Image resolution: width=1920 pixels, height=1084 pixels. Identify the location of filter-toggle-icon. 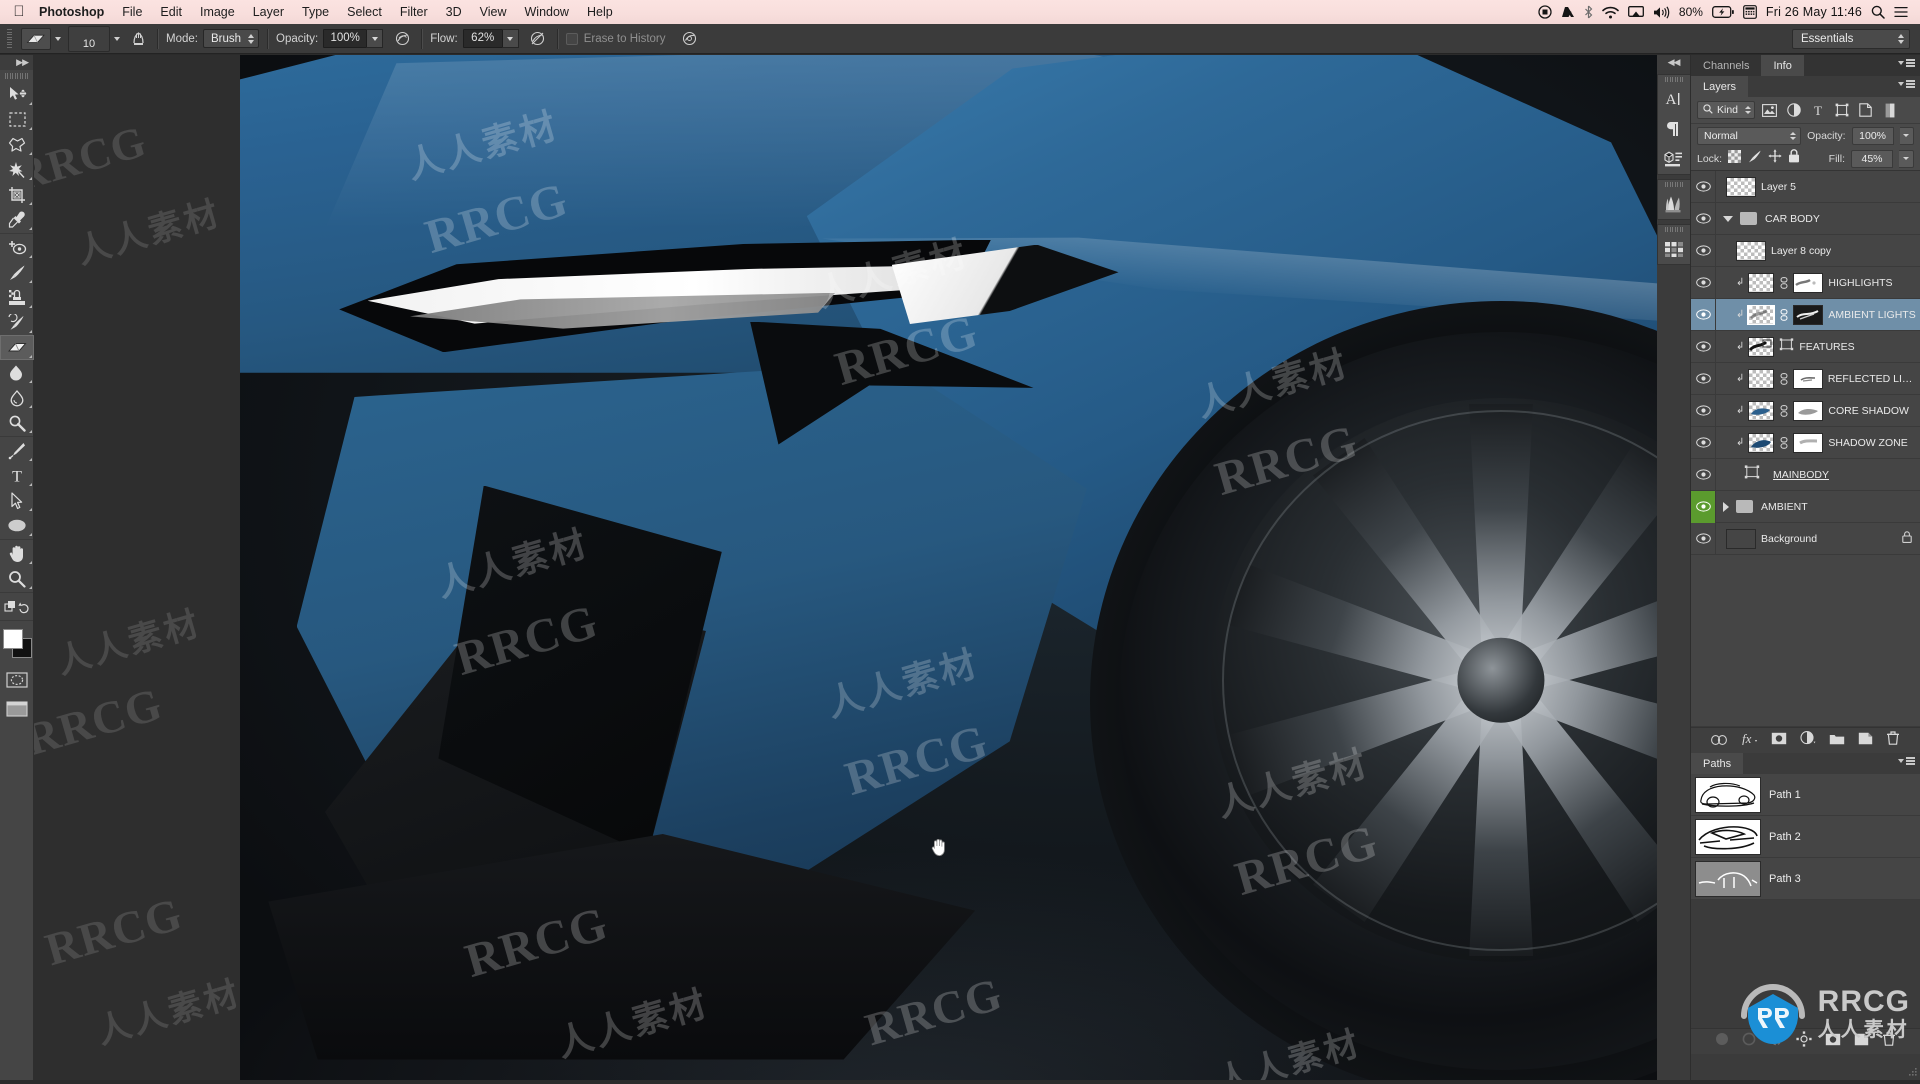
(1889, 110).